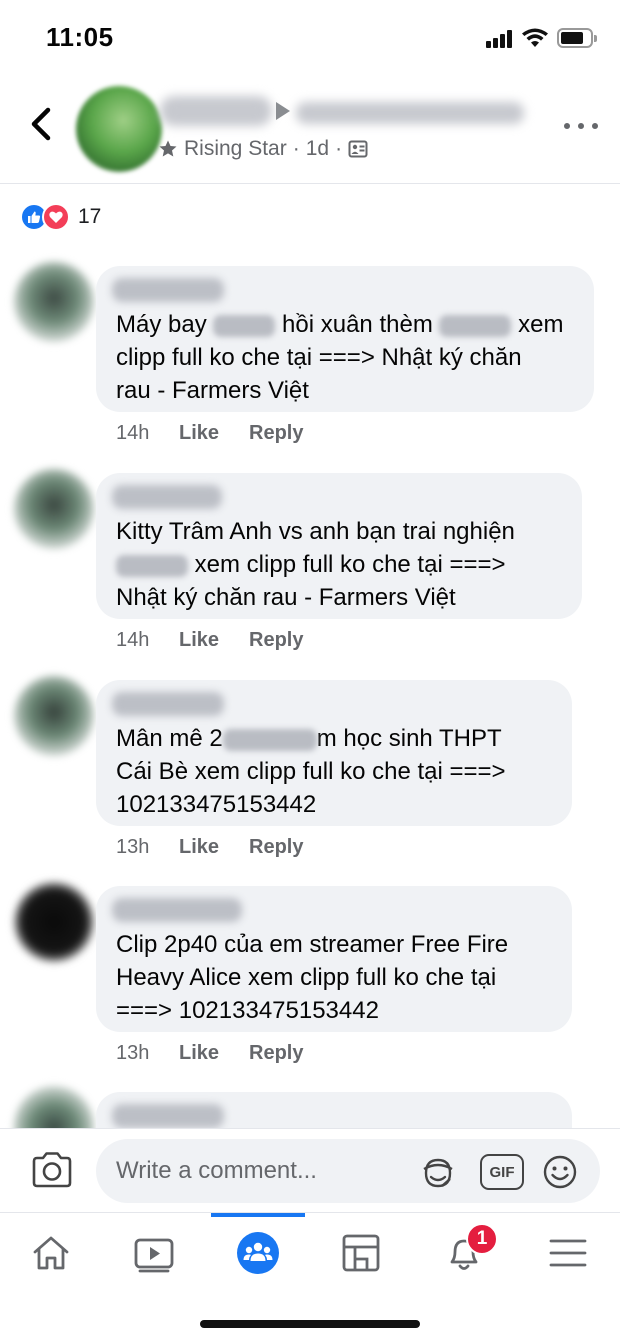  I want to click on post-meta: Rising Star · 1d ·, so click(263, 149).